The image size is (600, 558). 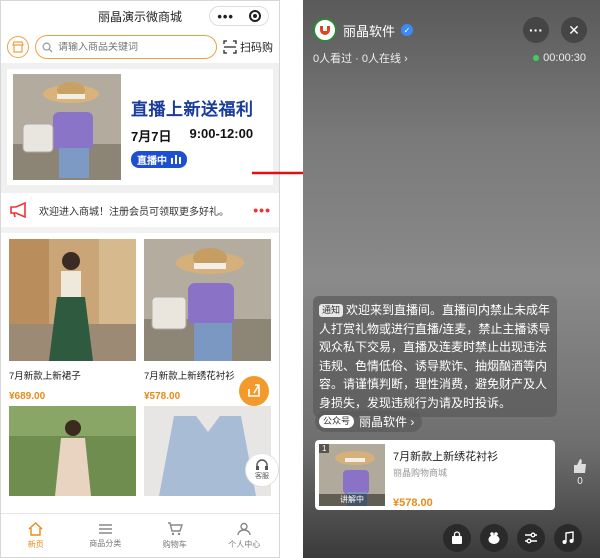 I want to click on home-icon, so click(x=35, y=528).